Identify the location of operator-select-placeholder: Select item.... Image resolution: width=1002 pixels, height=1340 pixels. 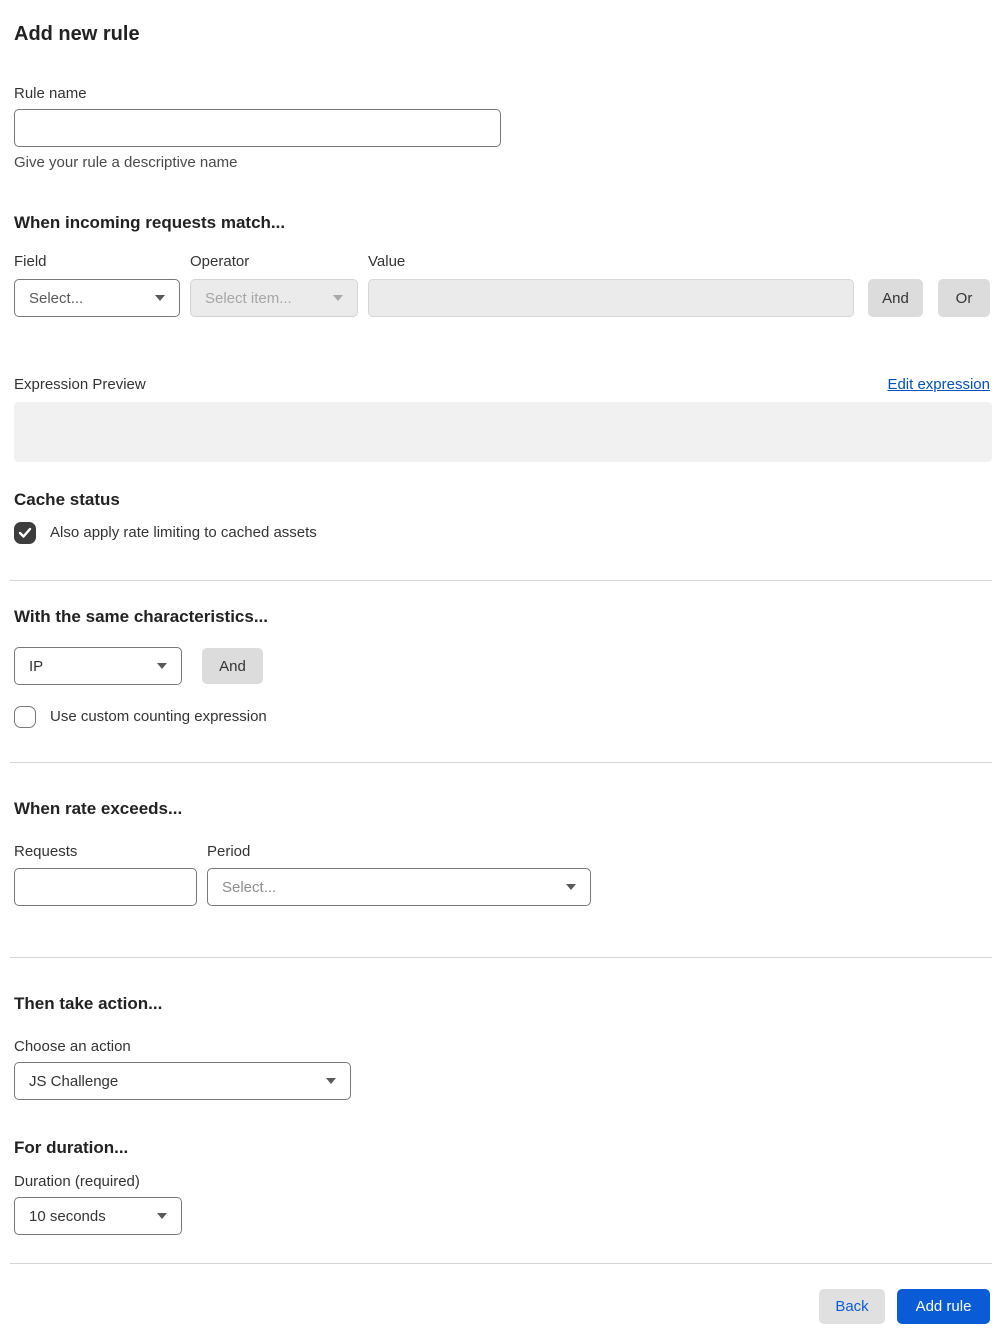
(248, 298).